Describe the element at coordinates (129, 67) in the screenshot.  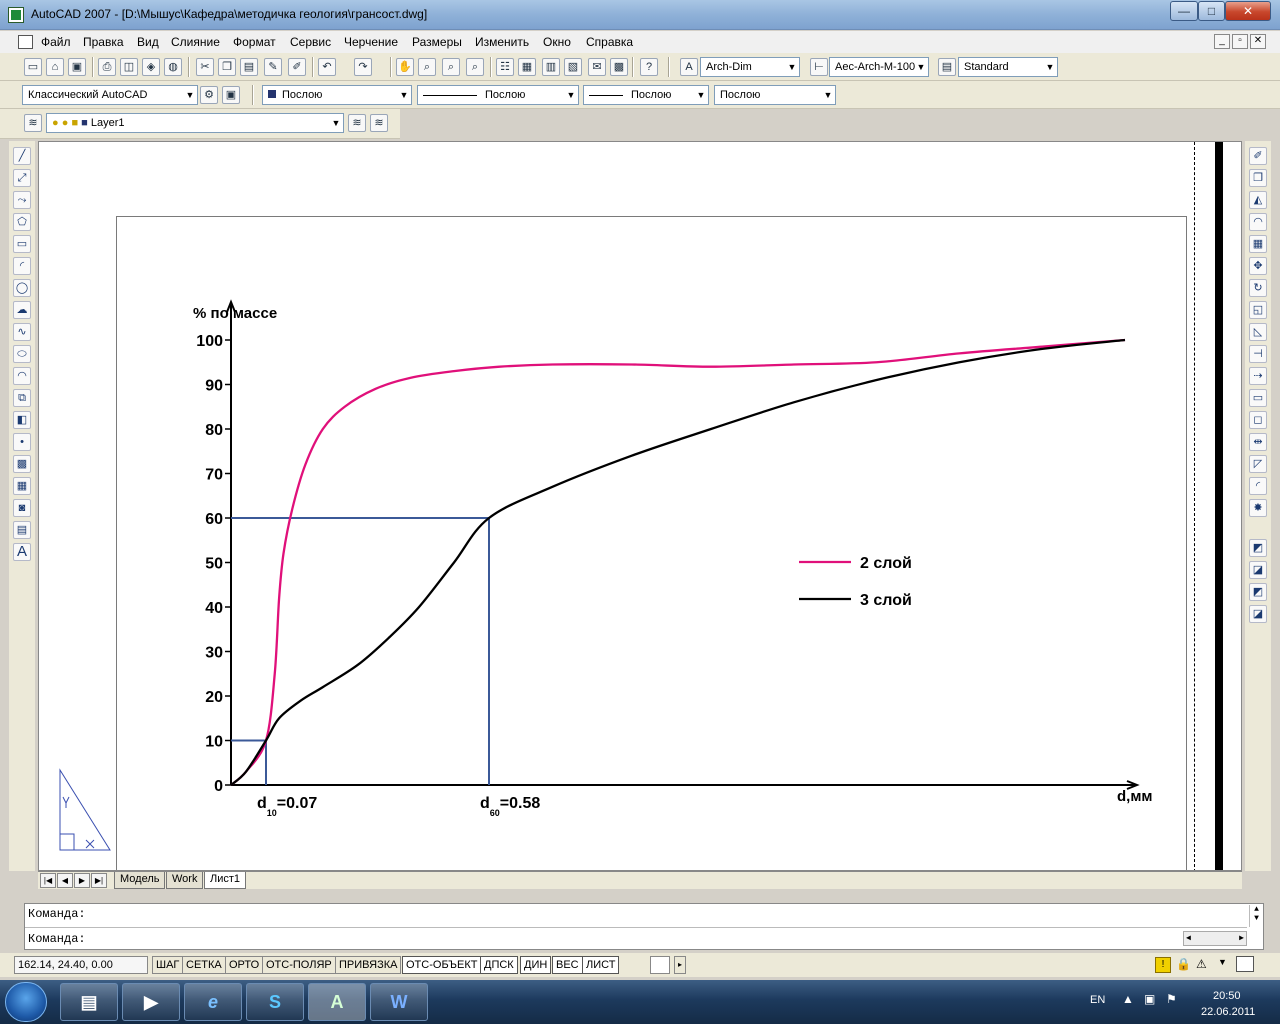
I see `plot-preview-icon: ◫` at that location.